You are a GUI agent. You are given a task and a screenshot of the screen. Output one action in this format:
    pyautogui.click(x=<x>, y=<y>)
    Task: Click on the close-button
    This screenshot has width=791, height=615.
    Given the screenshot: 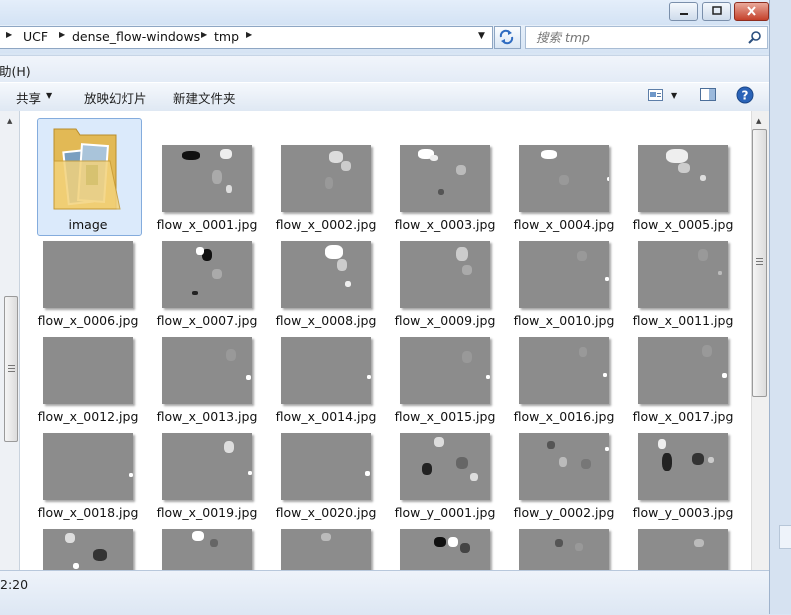 What is the action you would take?
    pyautogui.click(x=751, y=11)
    